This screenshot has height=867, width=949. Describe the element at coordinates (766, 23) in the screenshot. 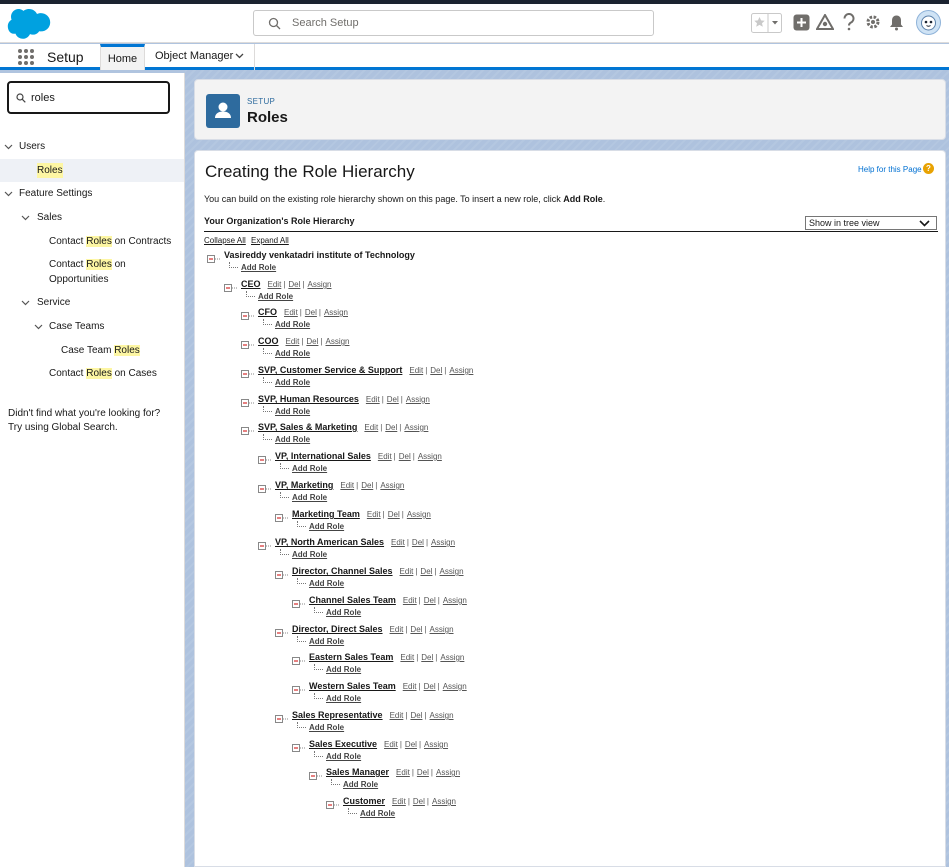

I see `favorites-star-icon` at that location.